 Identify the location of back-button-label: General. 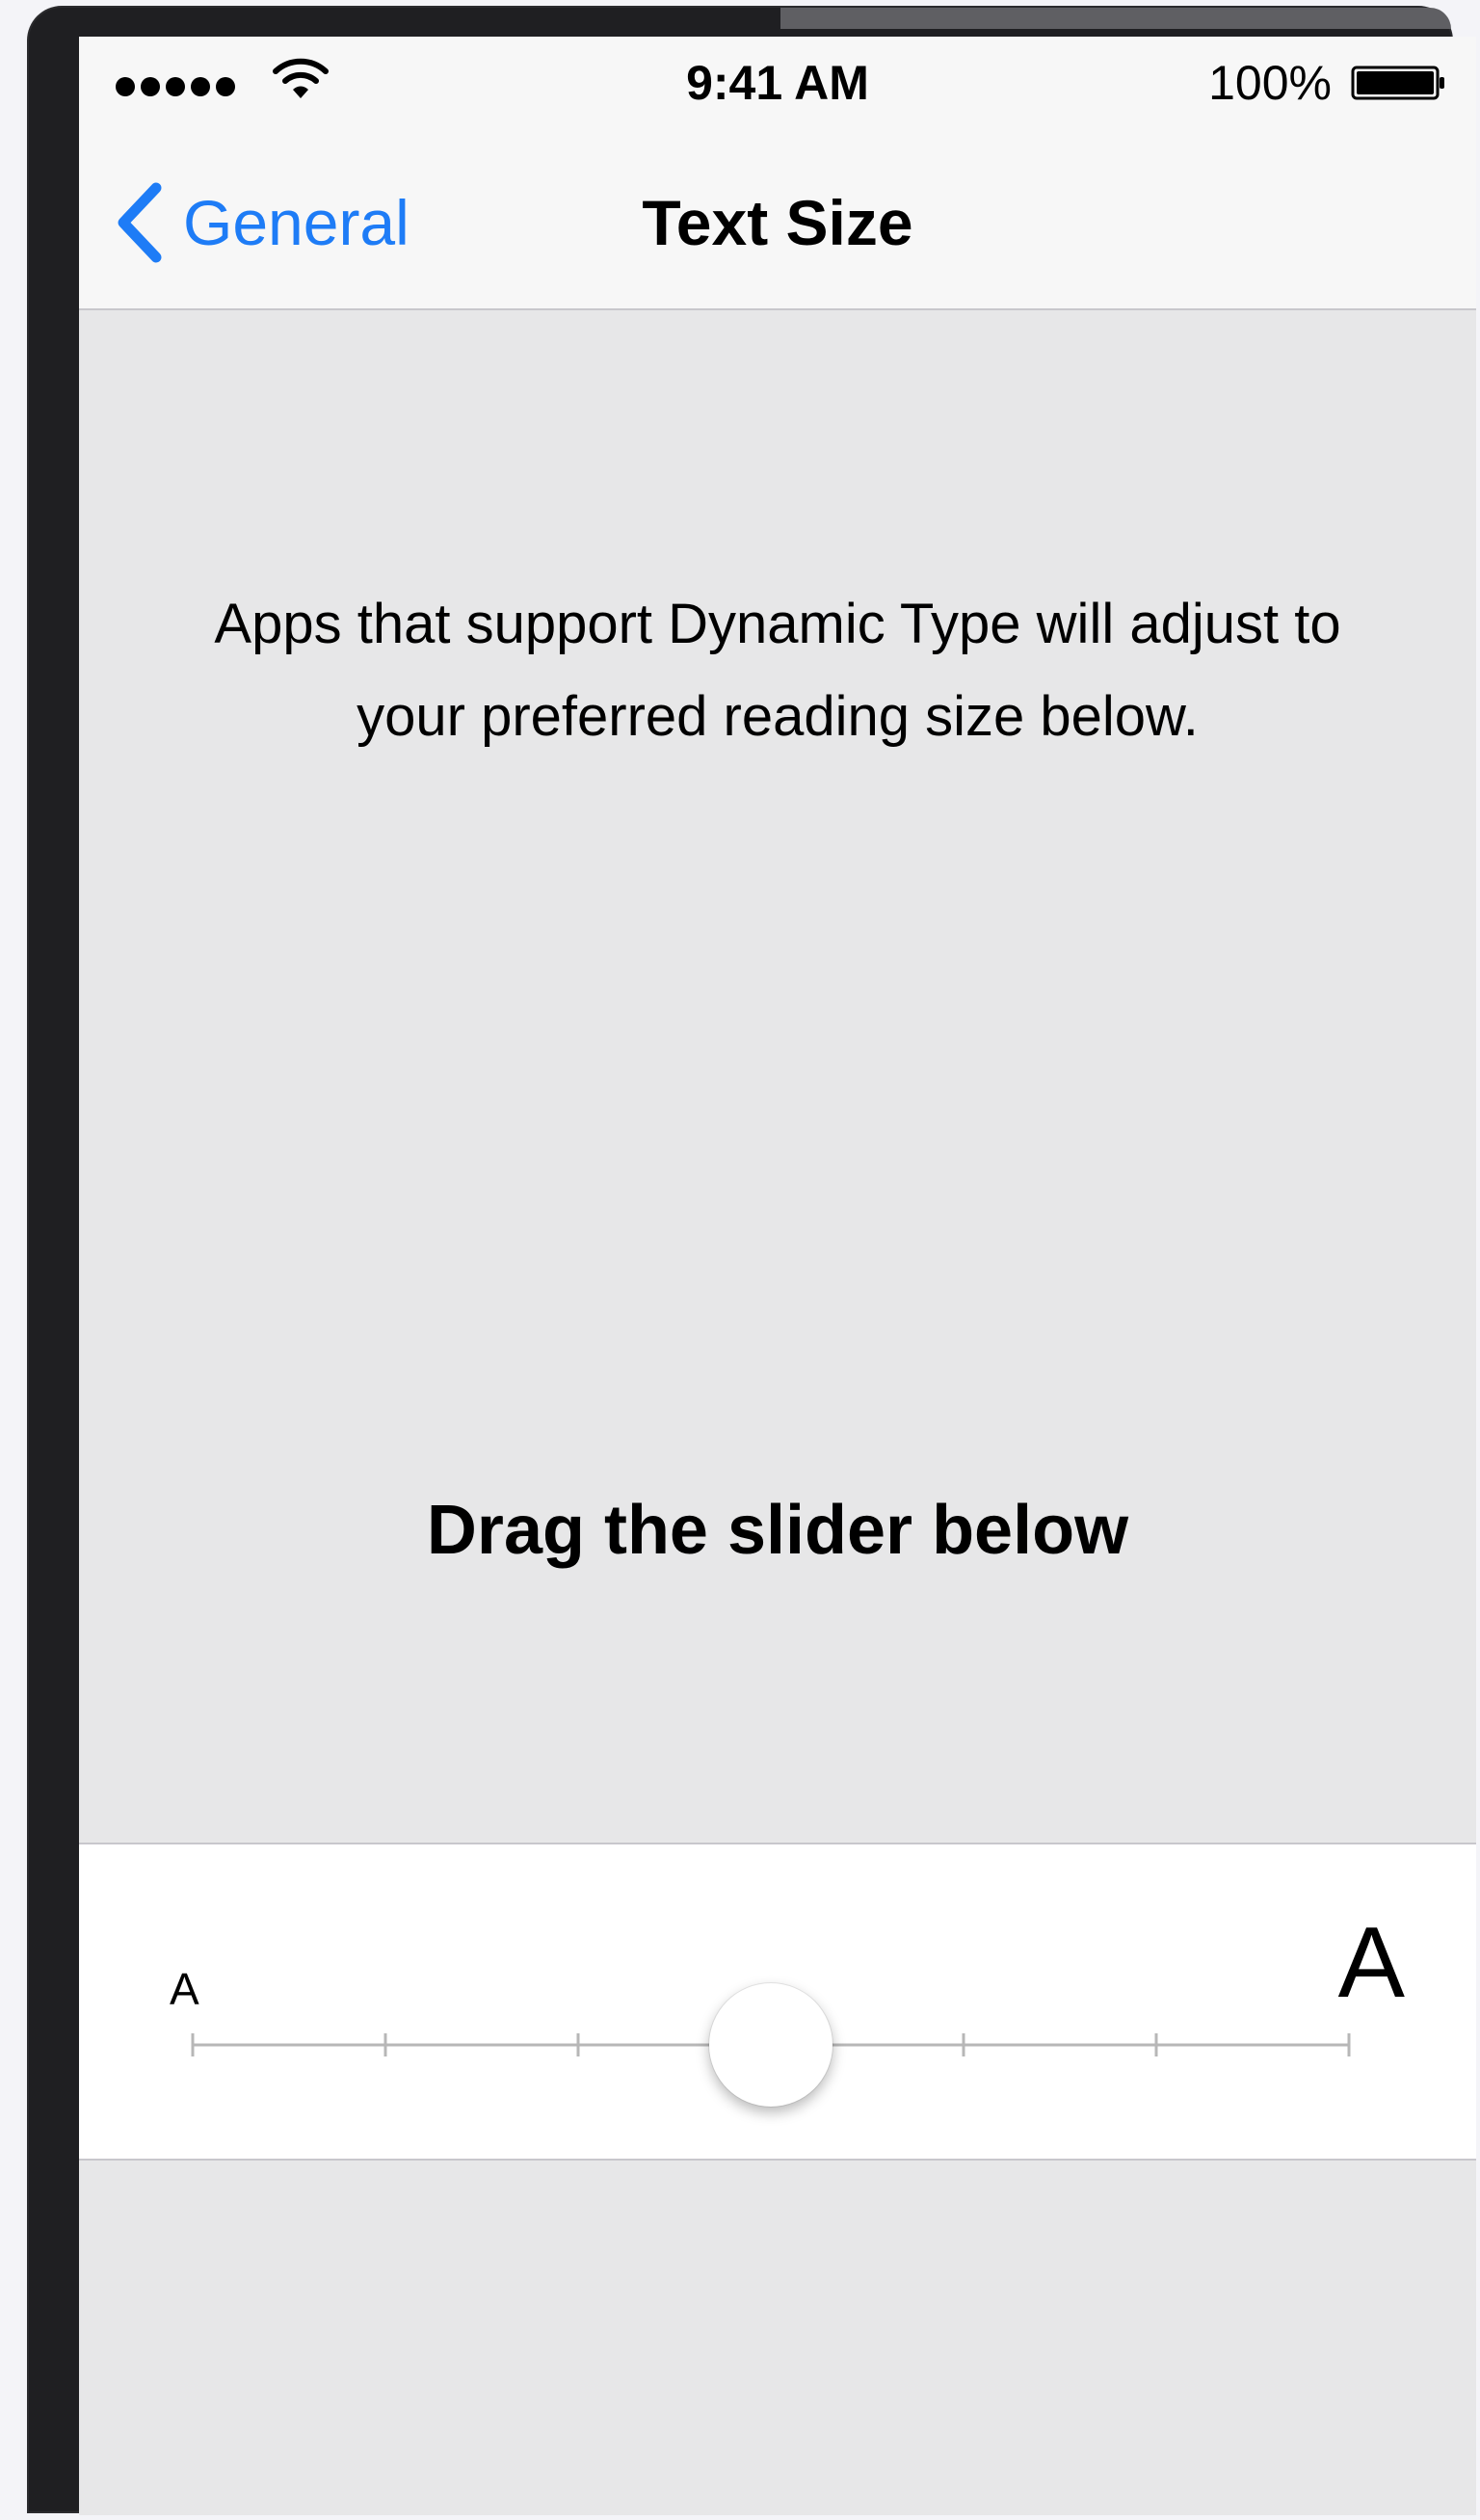
(296, 222).